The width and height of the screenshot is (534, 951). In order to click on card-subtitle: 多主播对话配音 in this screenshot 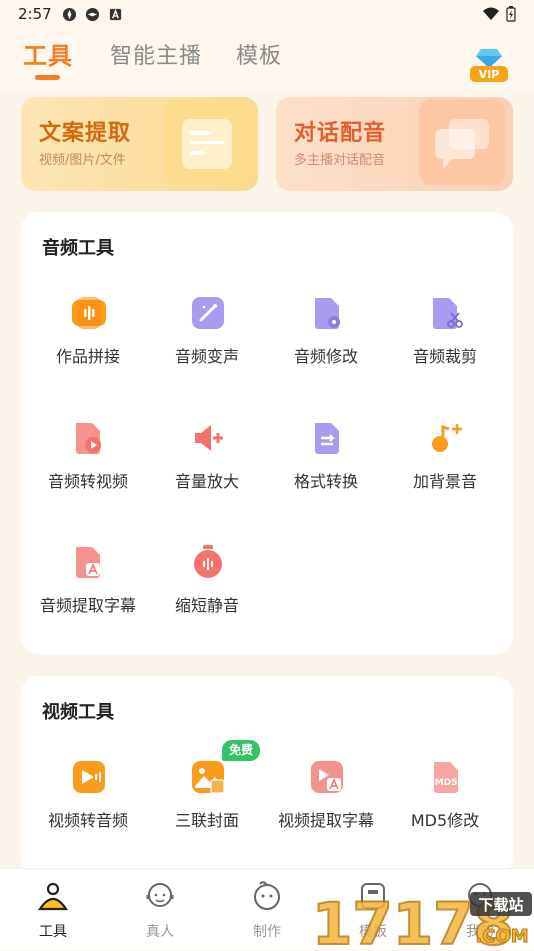, I will do `click(340, 160)`.